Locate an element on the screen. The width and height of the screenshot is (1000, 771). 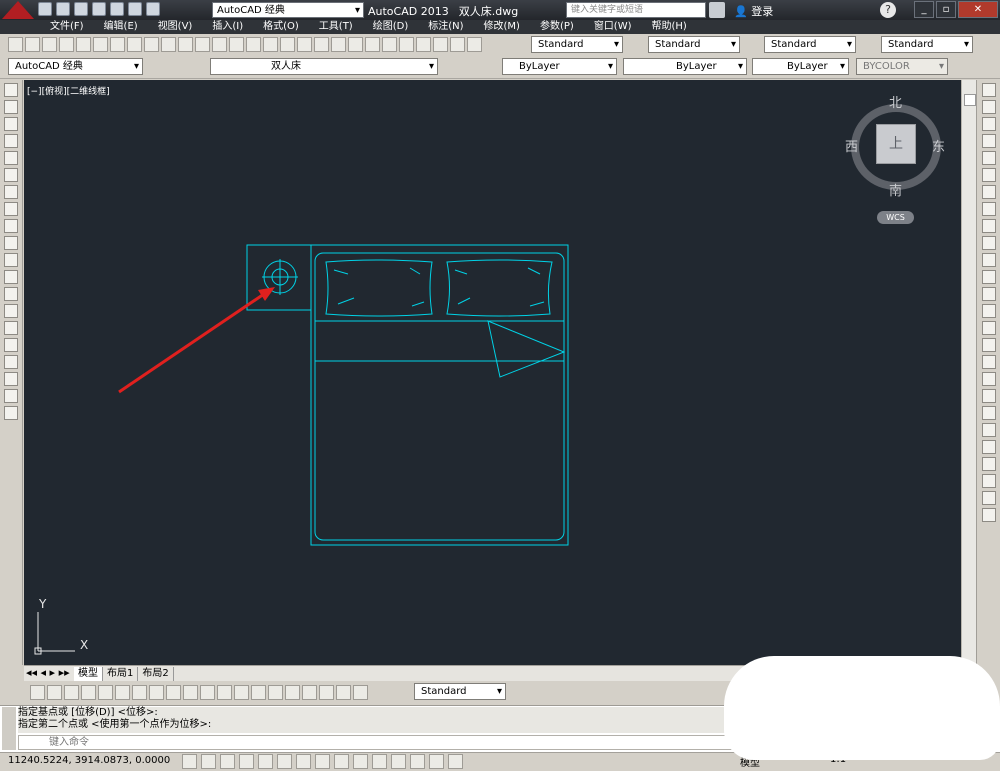
linetype-select: ByLayer is located at coordinates (685, 66).